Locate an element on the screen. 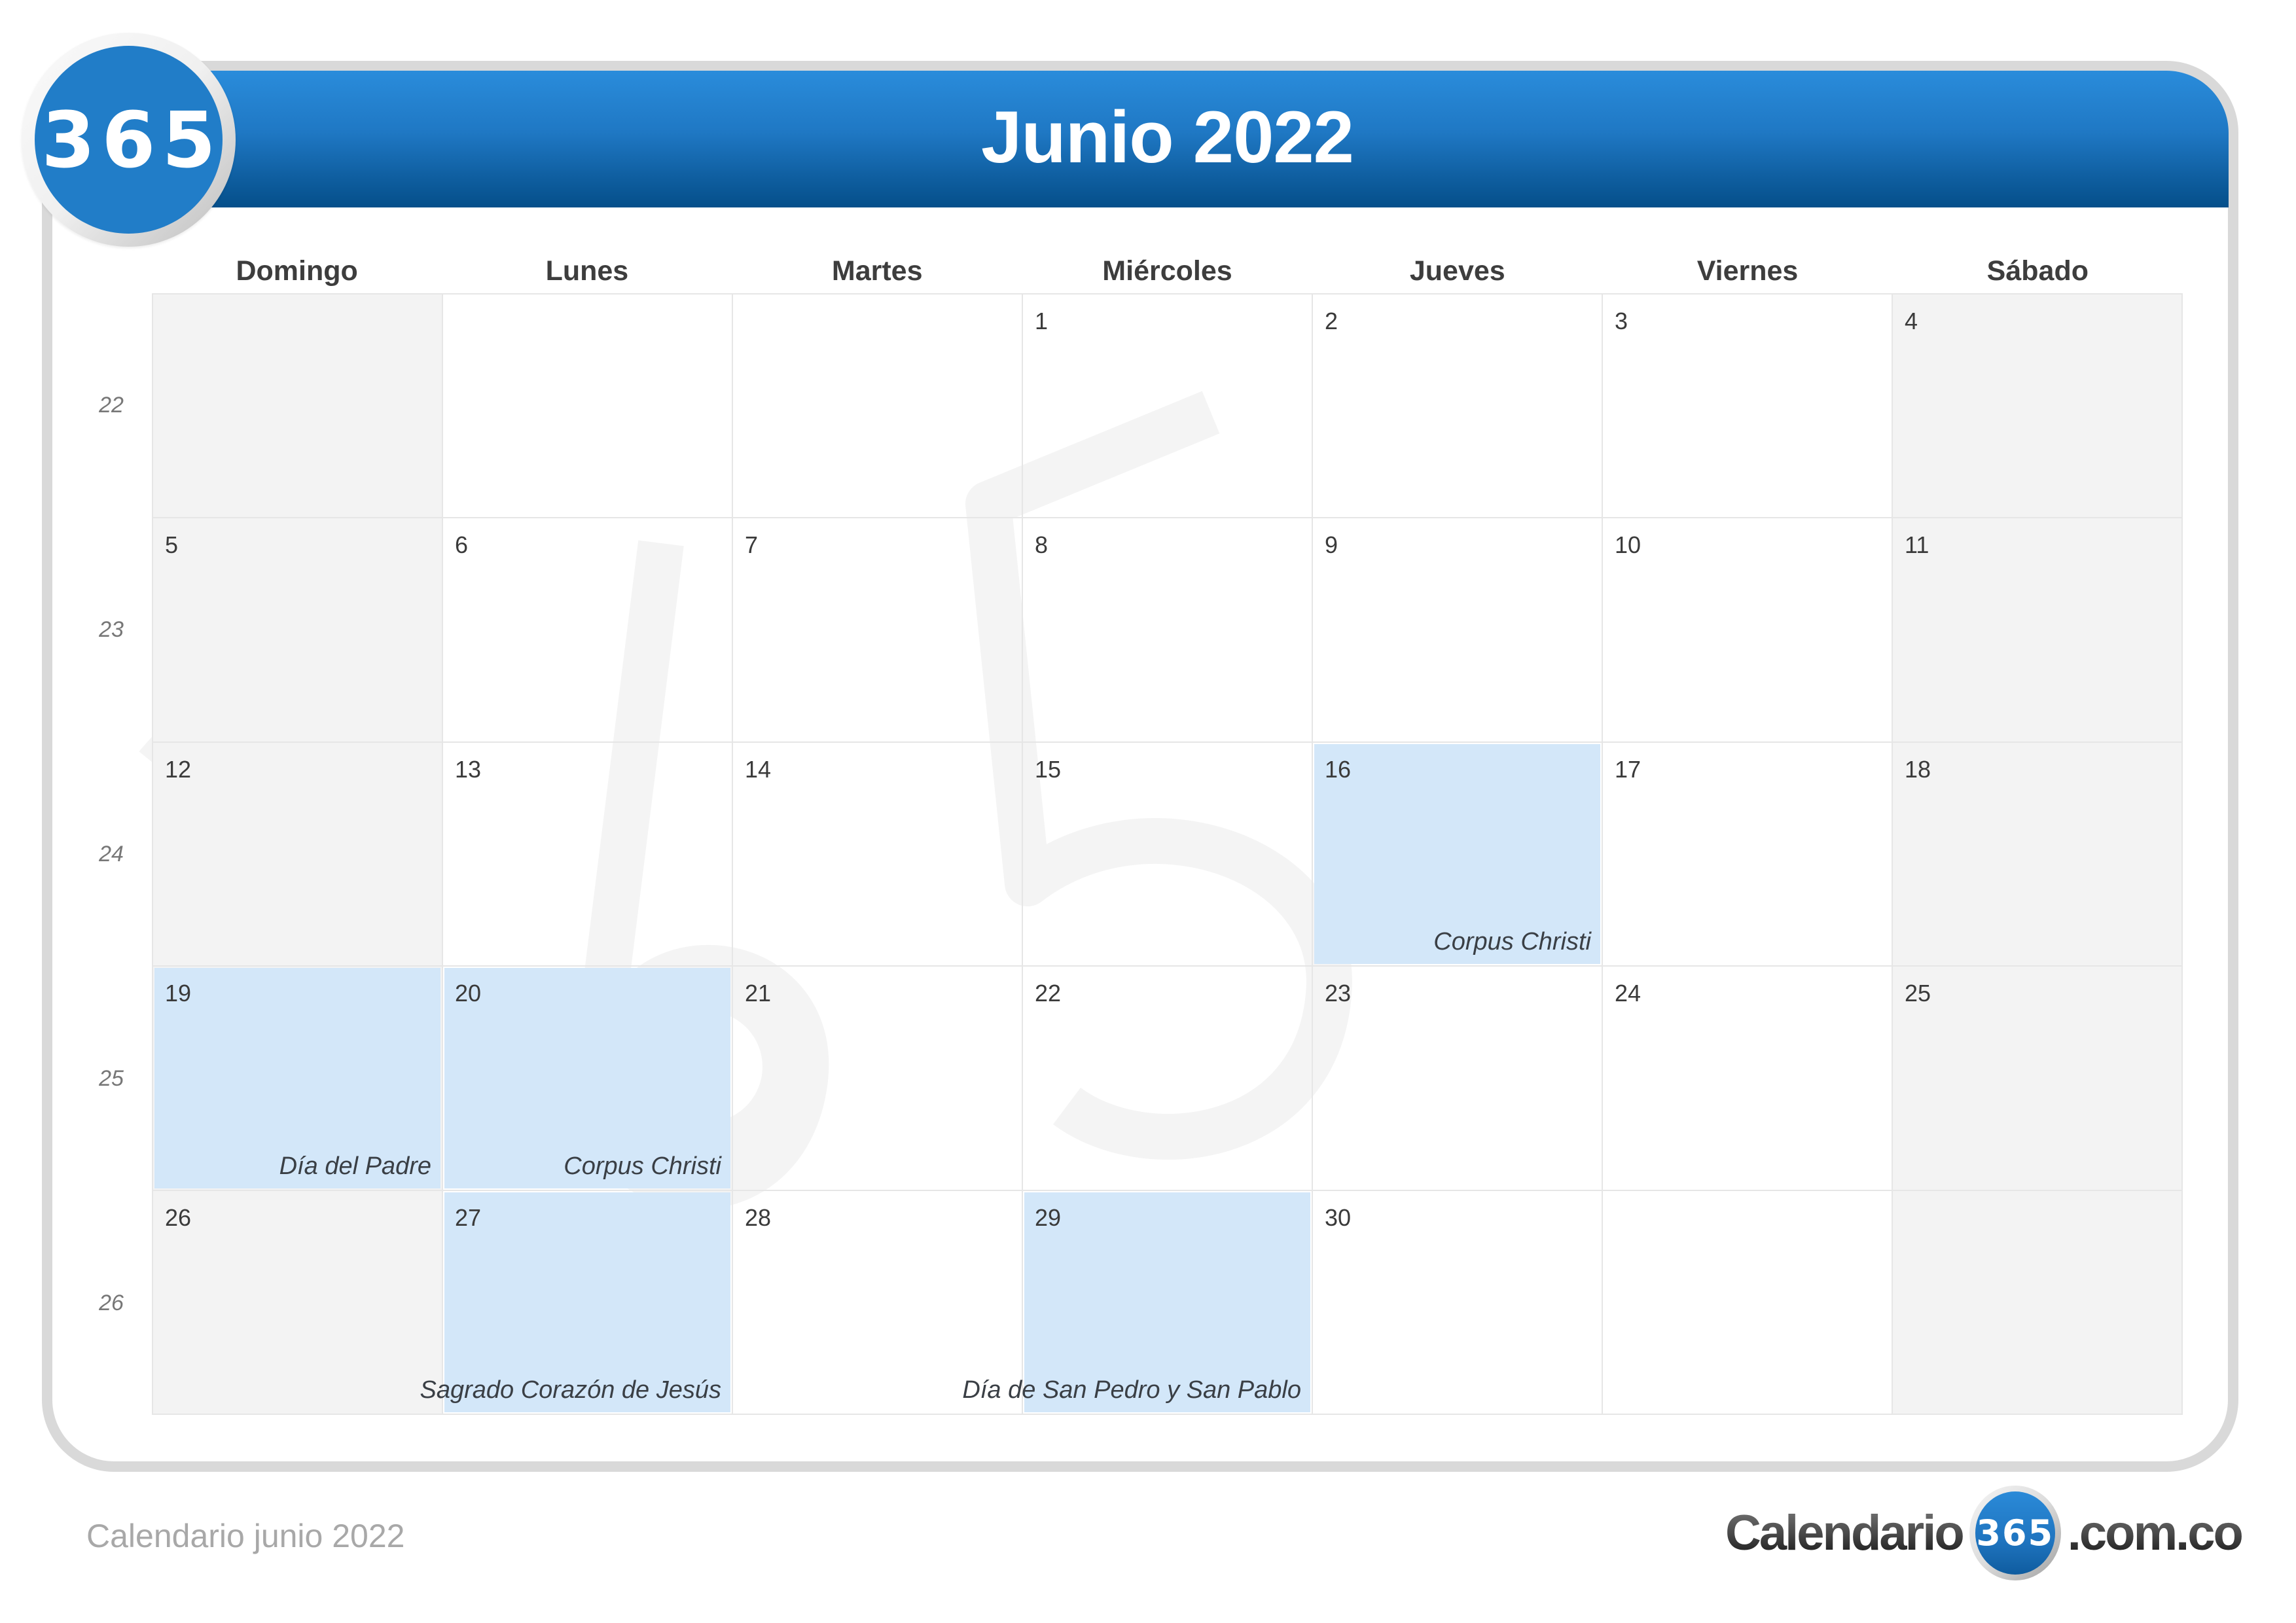 Image resolution: width=2296 pixels, height=1623 pixels. logo-365-icon: 365 is located at coordinates (129, 140).